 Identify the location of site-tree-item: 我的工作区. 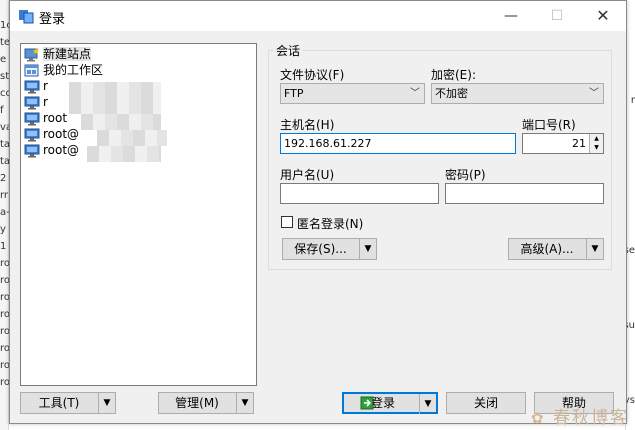
(63, 70).